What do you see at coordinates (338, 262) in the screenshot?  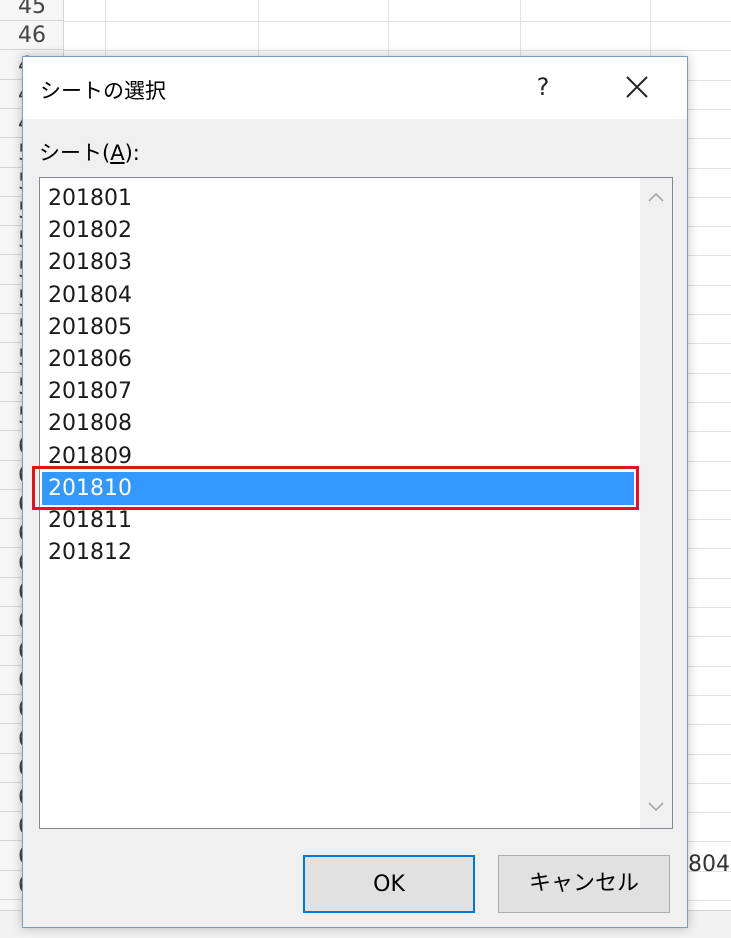 I see `list-item: 201803` at bounding box center [338, 262].